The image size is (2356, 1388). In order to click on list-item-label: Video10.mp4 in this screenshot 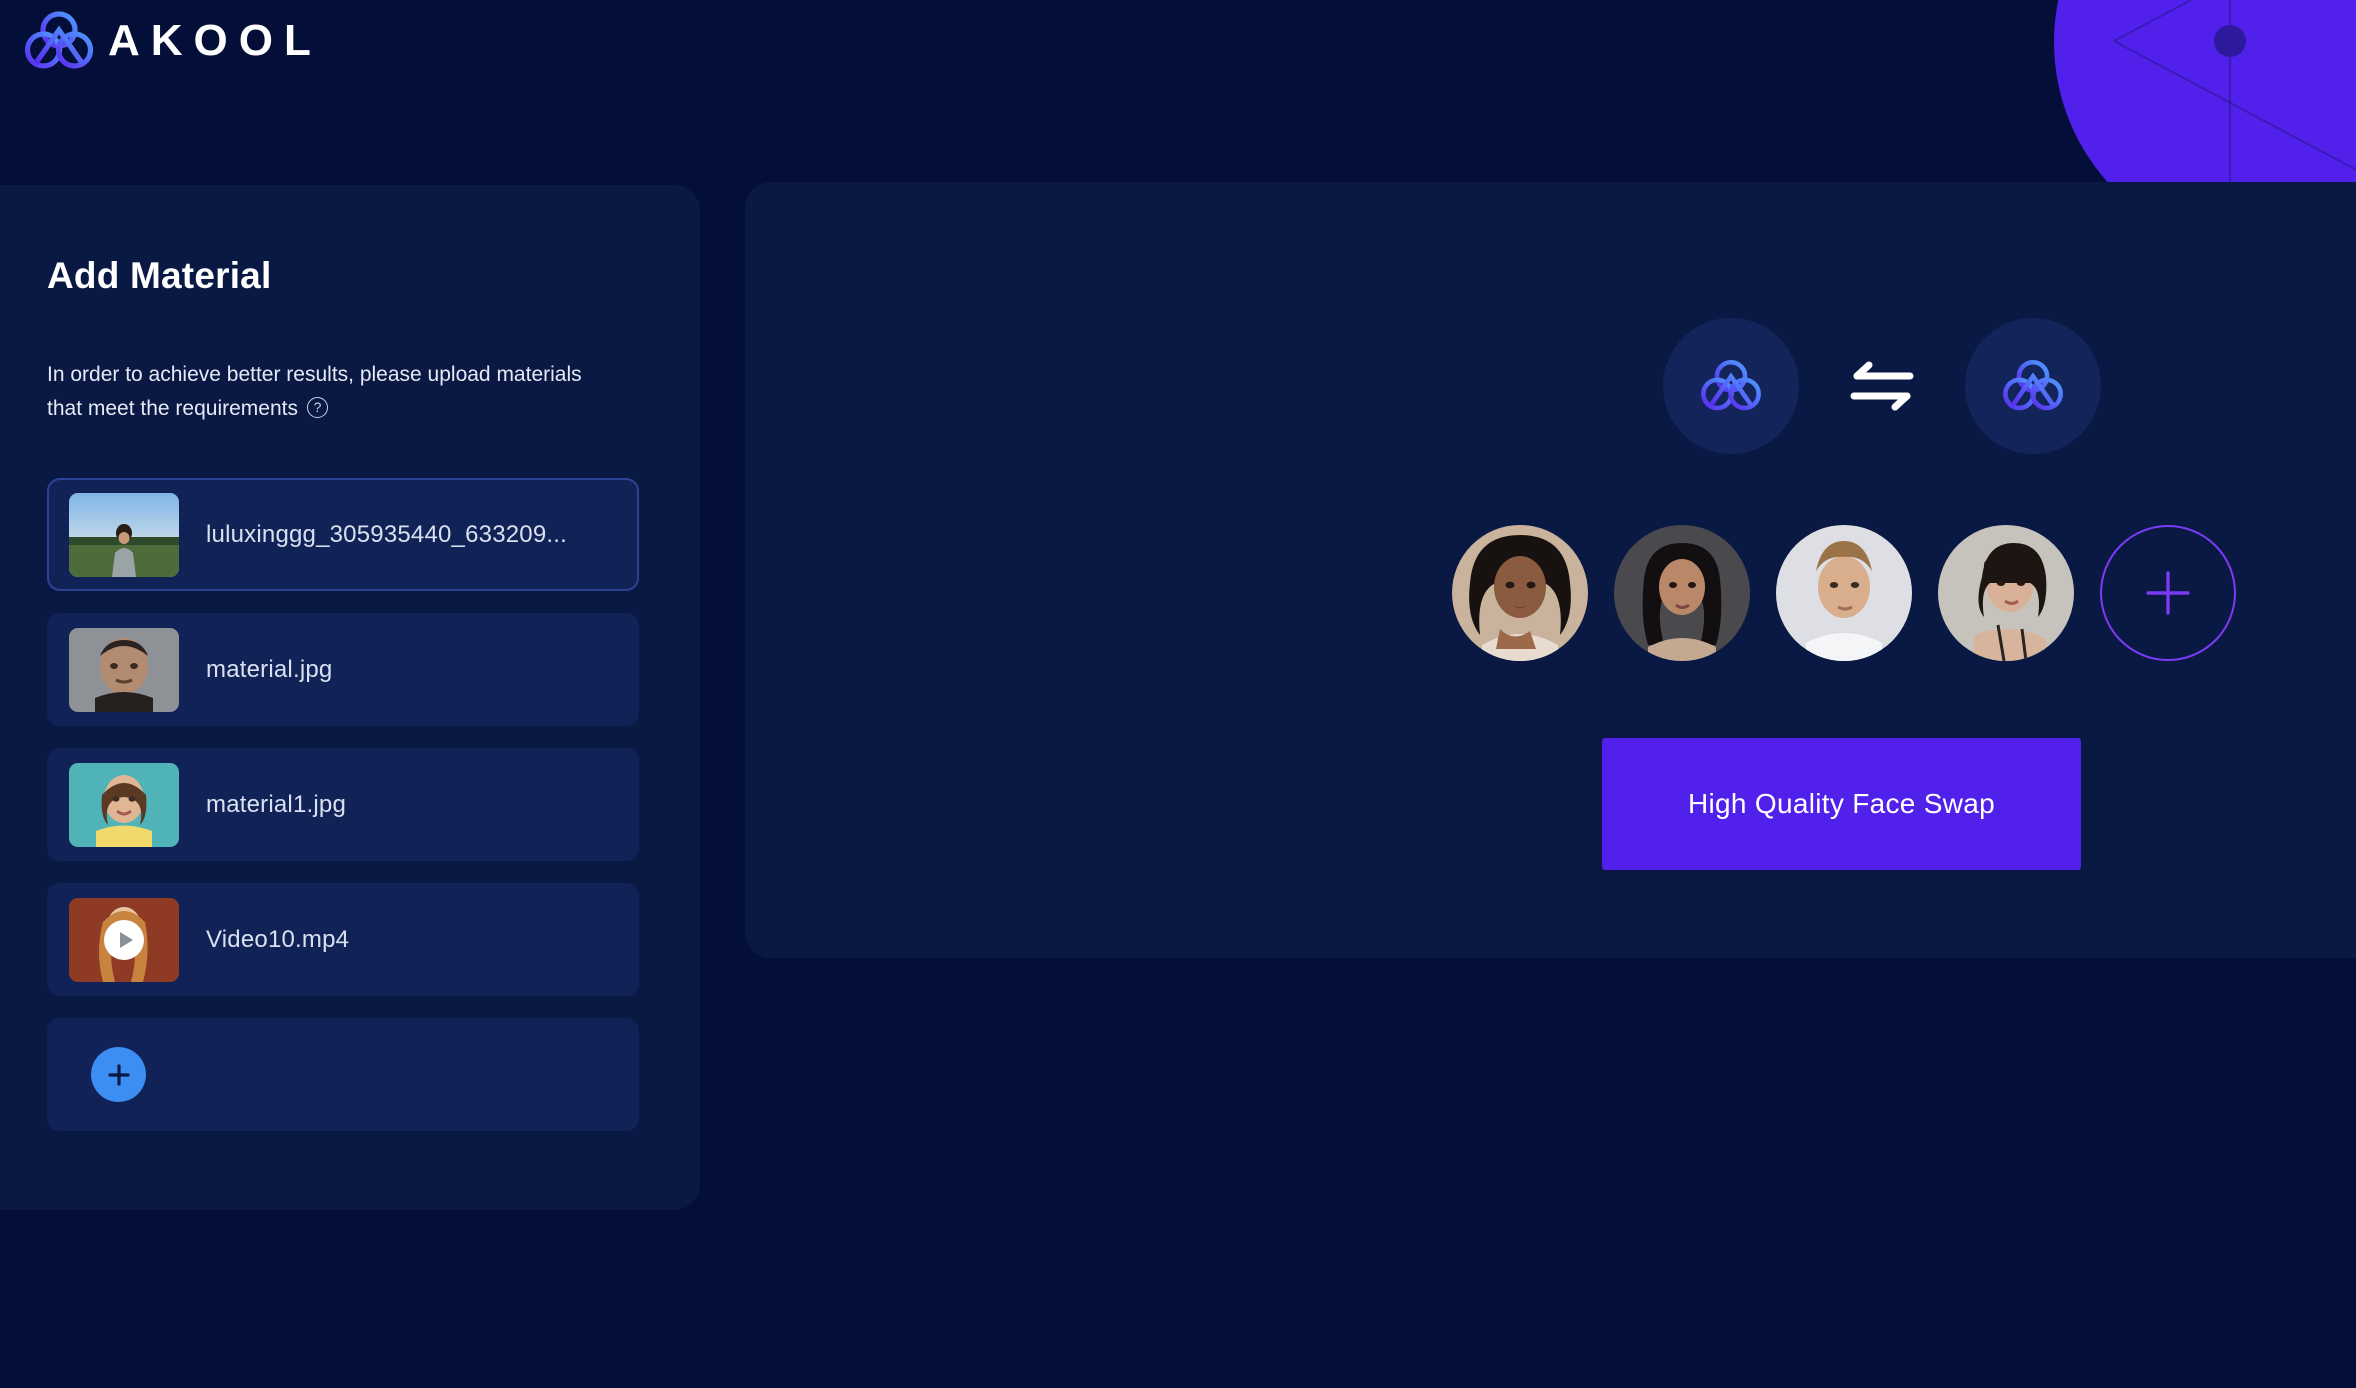, I will do `click(278, 939)`.